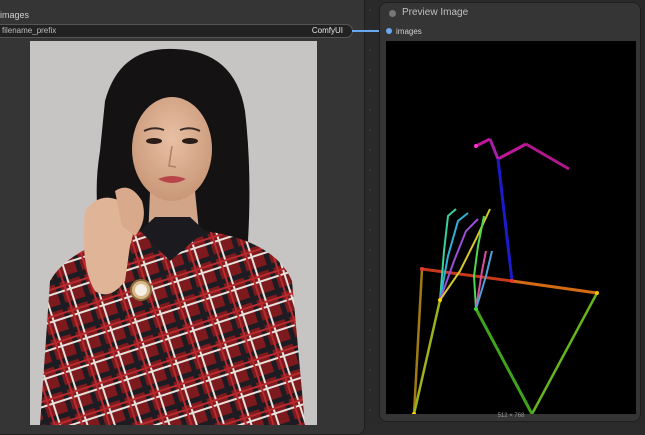  Describe the element at coordinates (392, 13) in the screenshot. I see `node-collapse-dot` at that location.